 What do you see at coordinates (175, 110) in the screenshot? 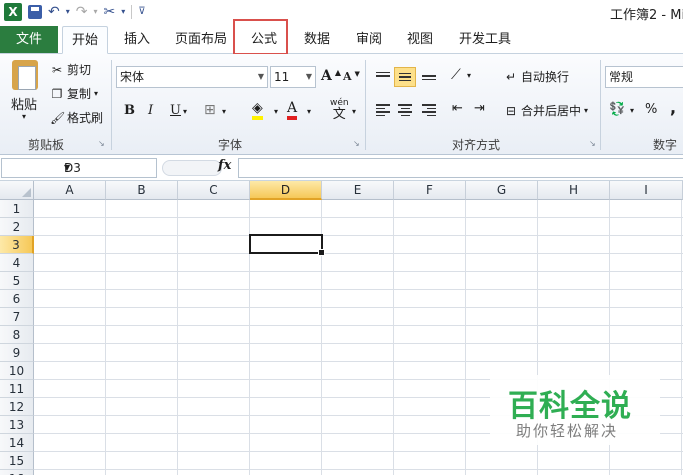
I see `underline-button: U` at bounding box center [175, 110].